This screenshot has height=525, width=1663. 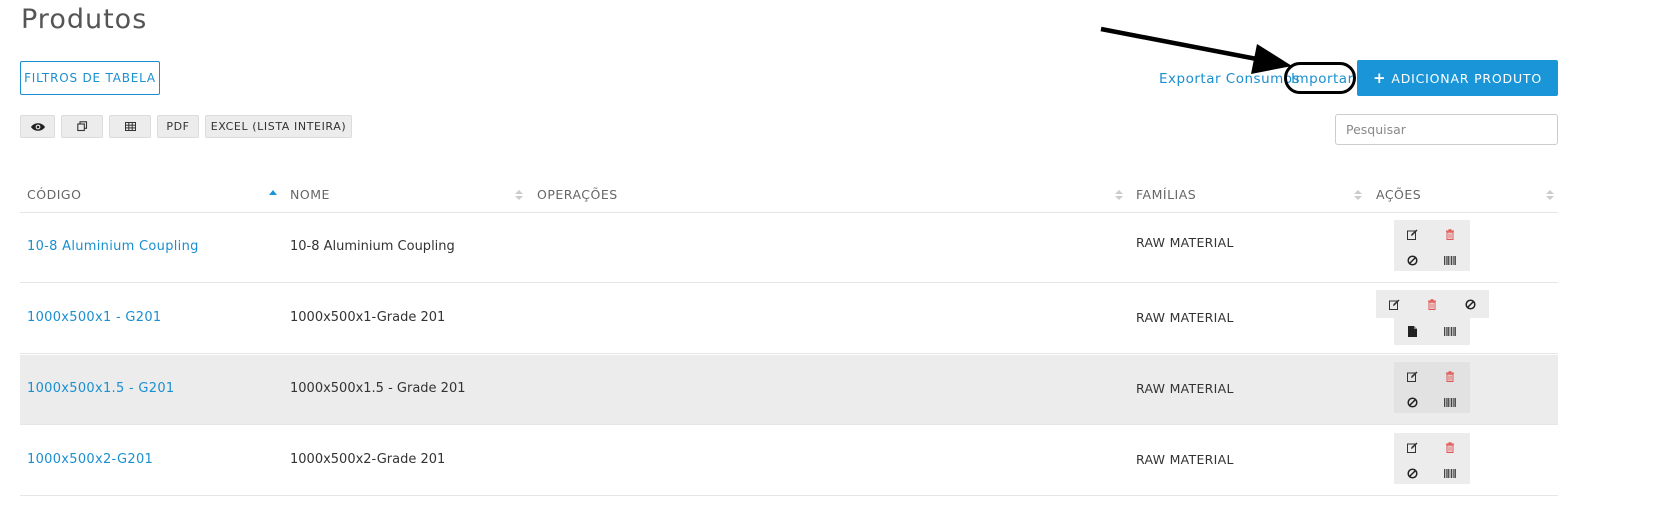 I want to click on product-code-link: 1000x500x1.5 - G201, so click(x=101, y=388).